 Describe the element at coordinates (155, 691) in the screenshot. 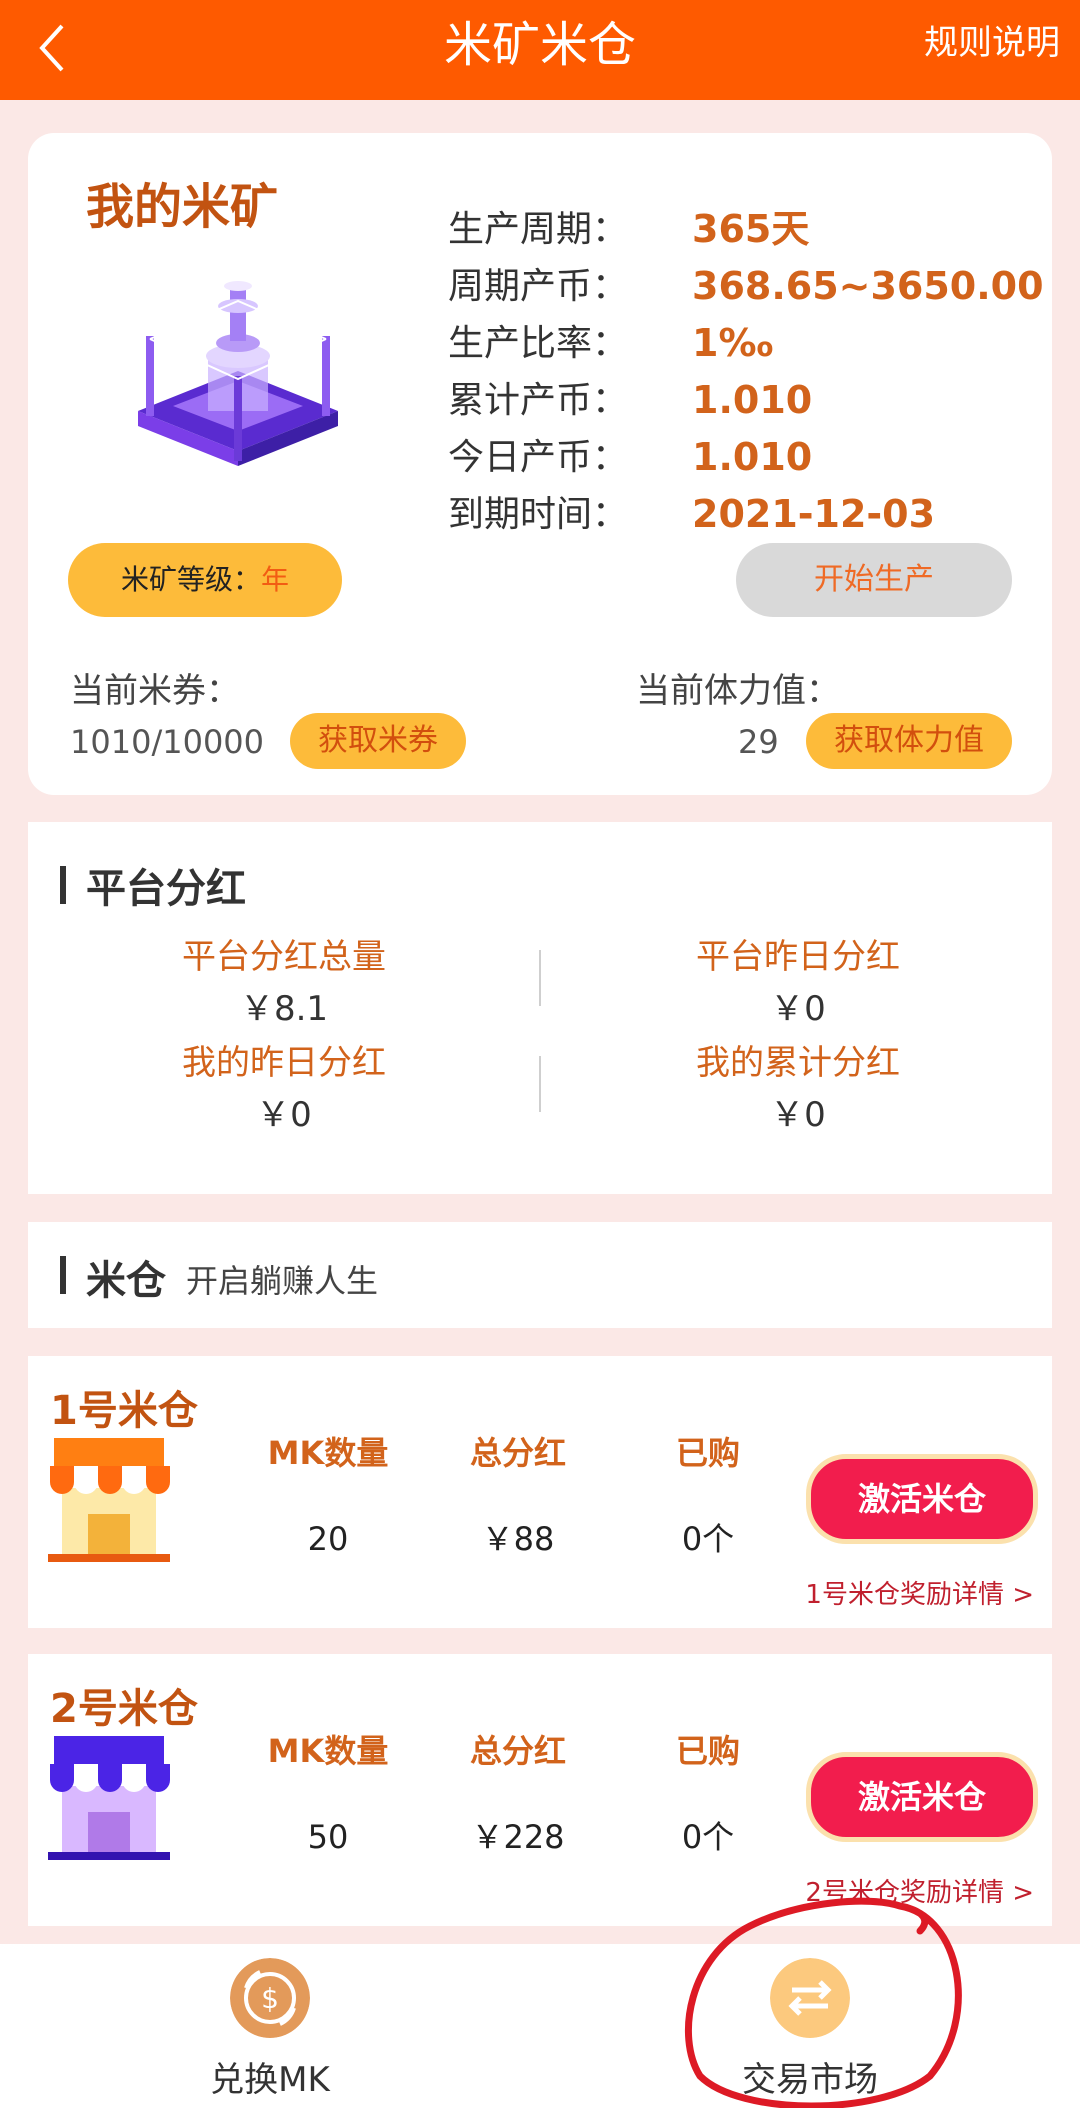

I see `coupon-label: 当前米券：` at that location.